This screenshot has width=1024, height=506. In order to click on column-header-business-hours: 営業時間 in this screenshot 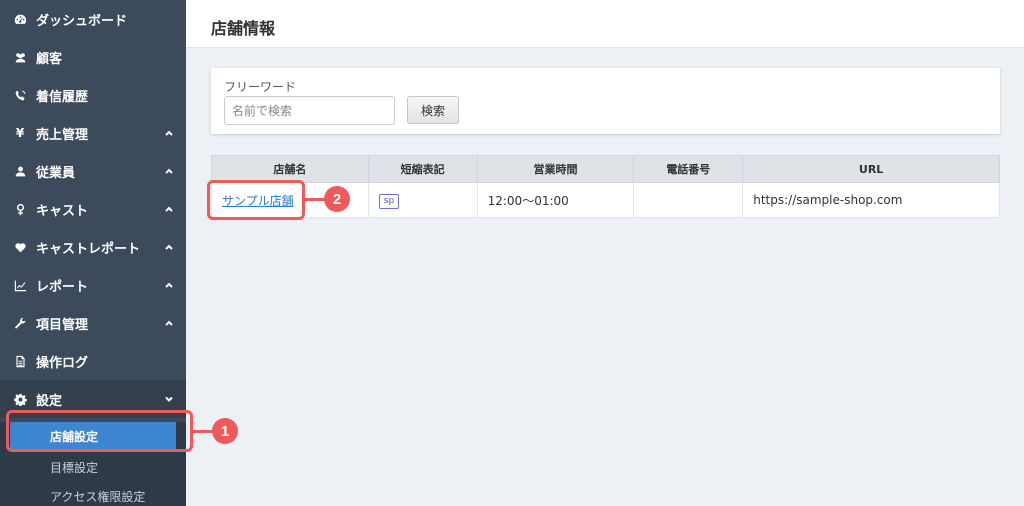, I will do `click(555, 169)`.